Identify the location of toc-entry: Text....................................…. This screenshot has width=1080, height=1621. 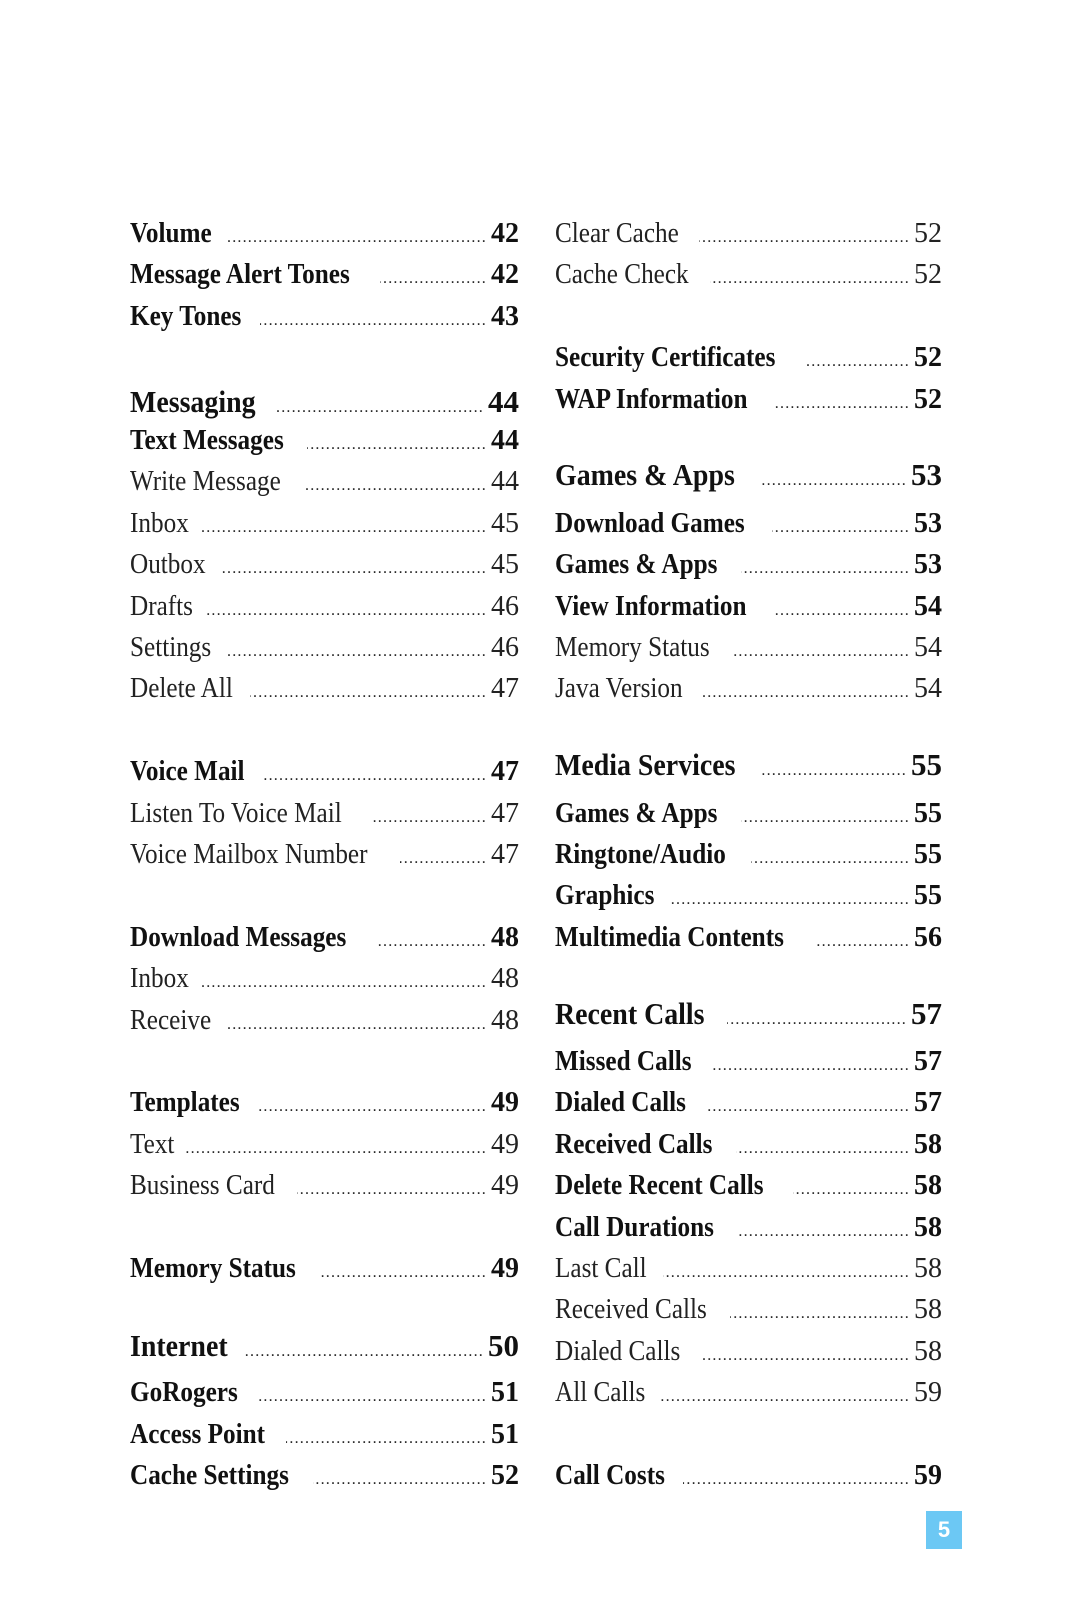
(324, 1148).